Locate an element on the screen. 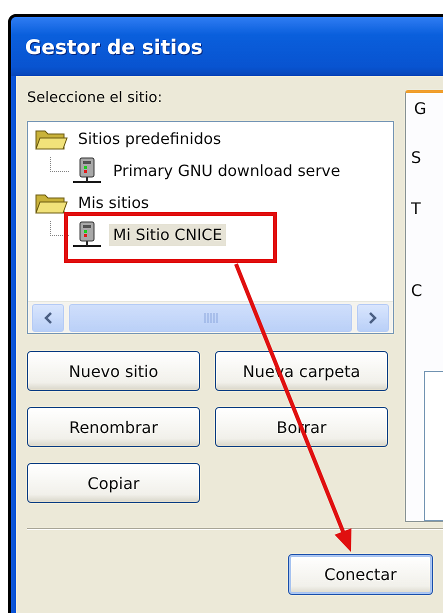 The image size is (443, 613). window-title: Gestor de sitios is located at coordinates (227, 46).